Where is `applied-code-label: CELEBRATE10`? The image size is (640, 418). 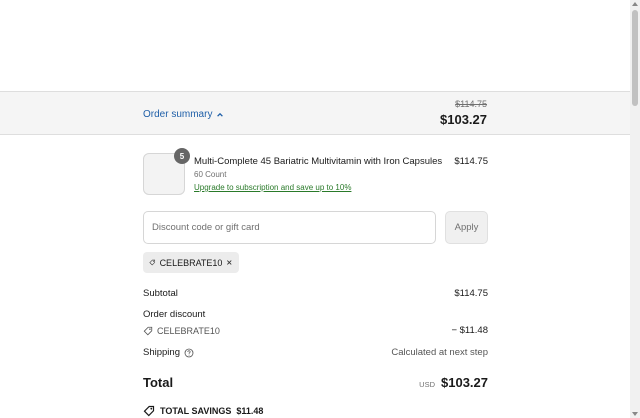
applied-code-label: CELEBRATE10 is located at coordinates (191, 262).